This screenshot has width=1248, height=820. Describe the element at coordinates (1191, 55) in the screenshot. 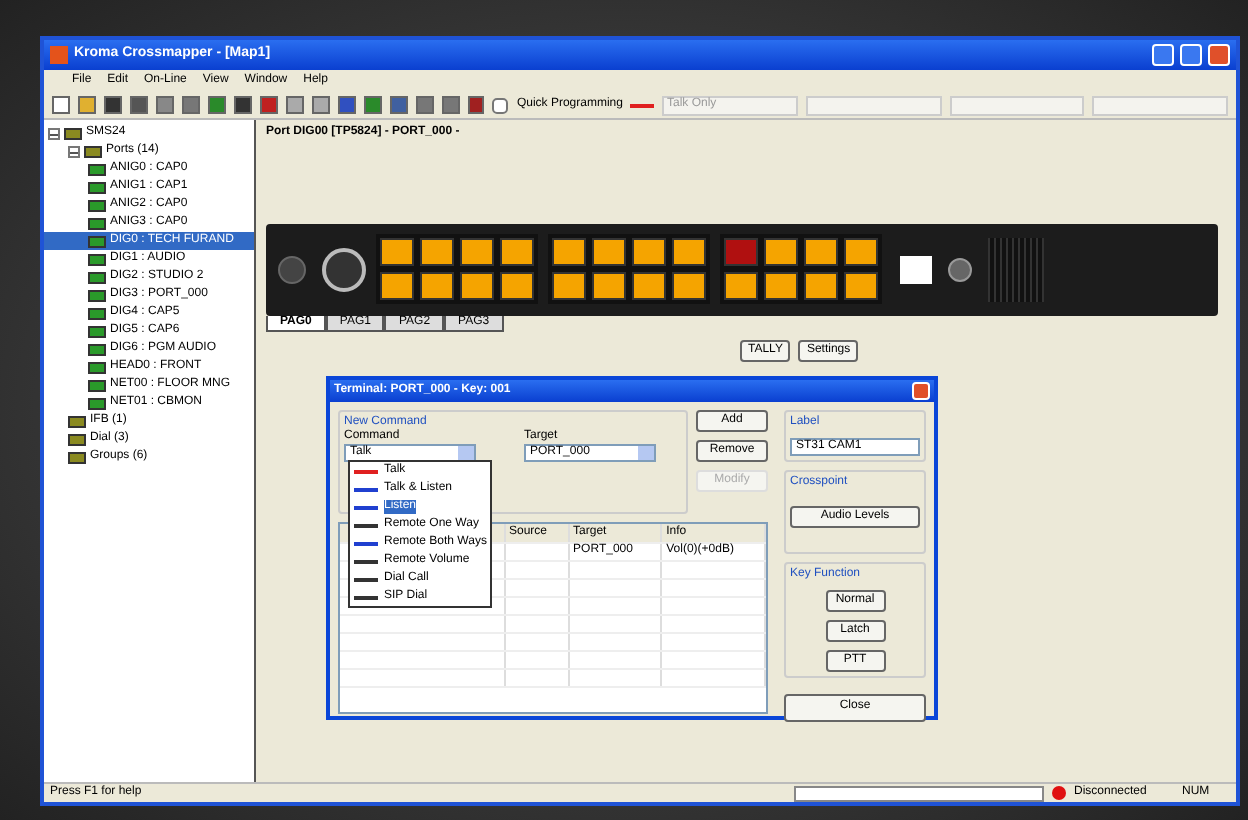

I see `maximize-button` at that location.